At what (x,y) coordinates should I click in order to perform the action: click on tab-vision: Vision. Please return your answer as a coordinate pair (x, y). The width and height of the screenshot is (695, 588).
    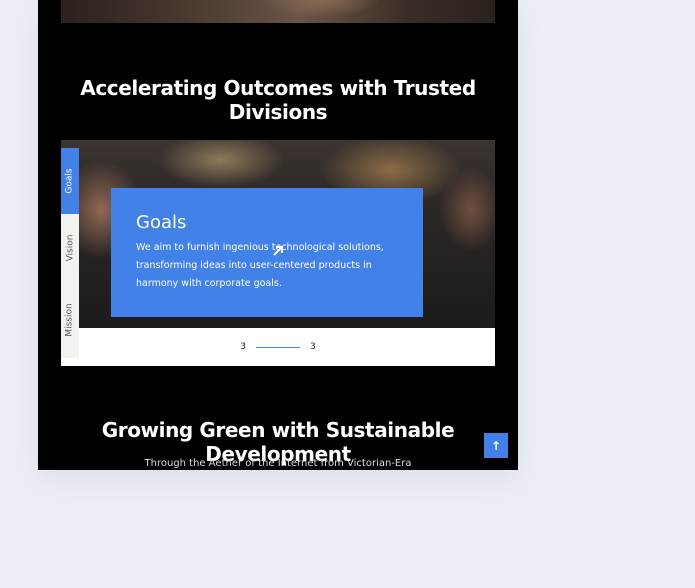
    Looking at the image, I should click on (70, 248).